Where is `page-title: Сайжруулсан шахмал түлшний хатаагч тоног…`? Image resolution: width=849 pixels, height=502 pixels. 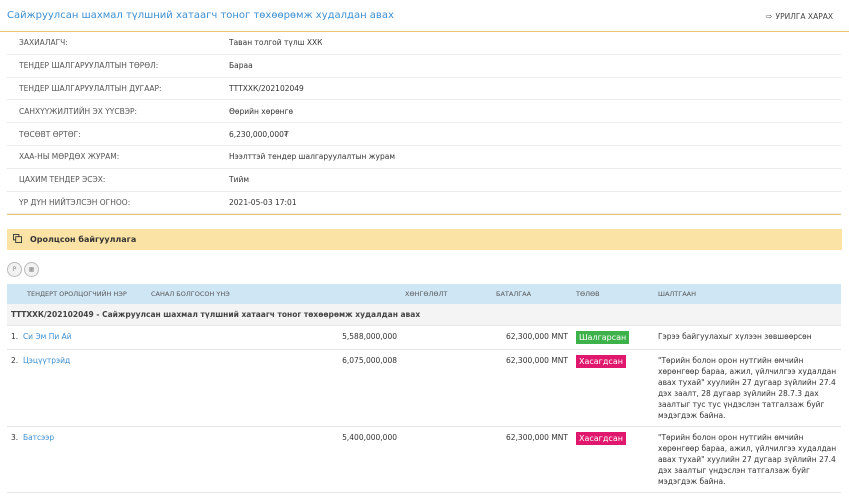
page-title: Сайжруулсан шахмал түлшний хатаагч тоног… is located at coordinates (200, 15).